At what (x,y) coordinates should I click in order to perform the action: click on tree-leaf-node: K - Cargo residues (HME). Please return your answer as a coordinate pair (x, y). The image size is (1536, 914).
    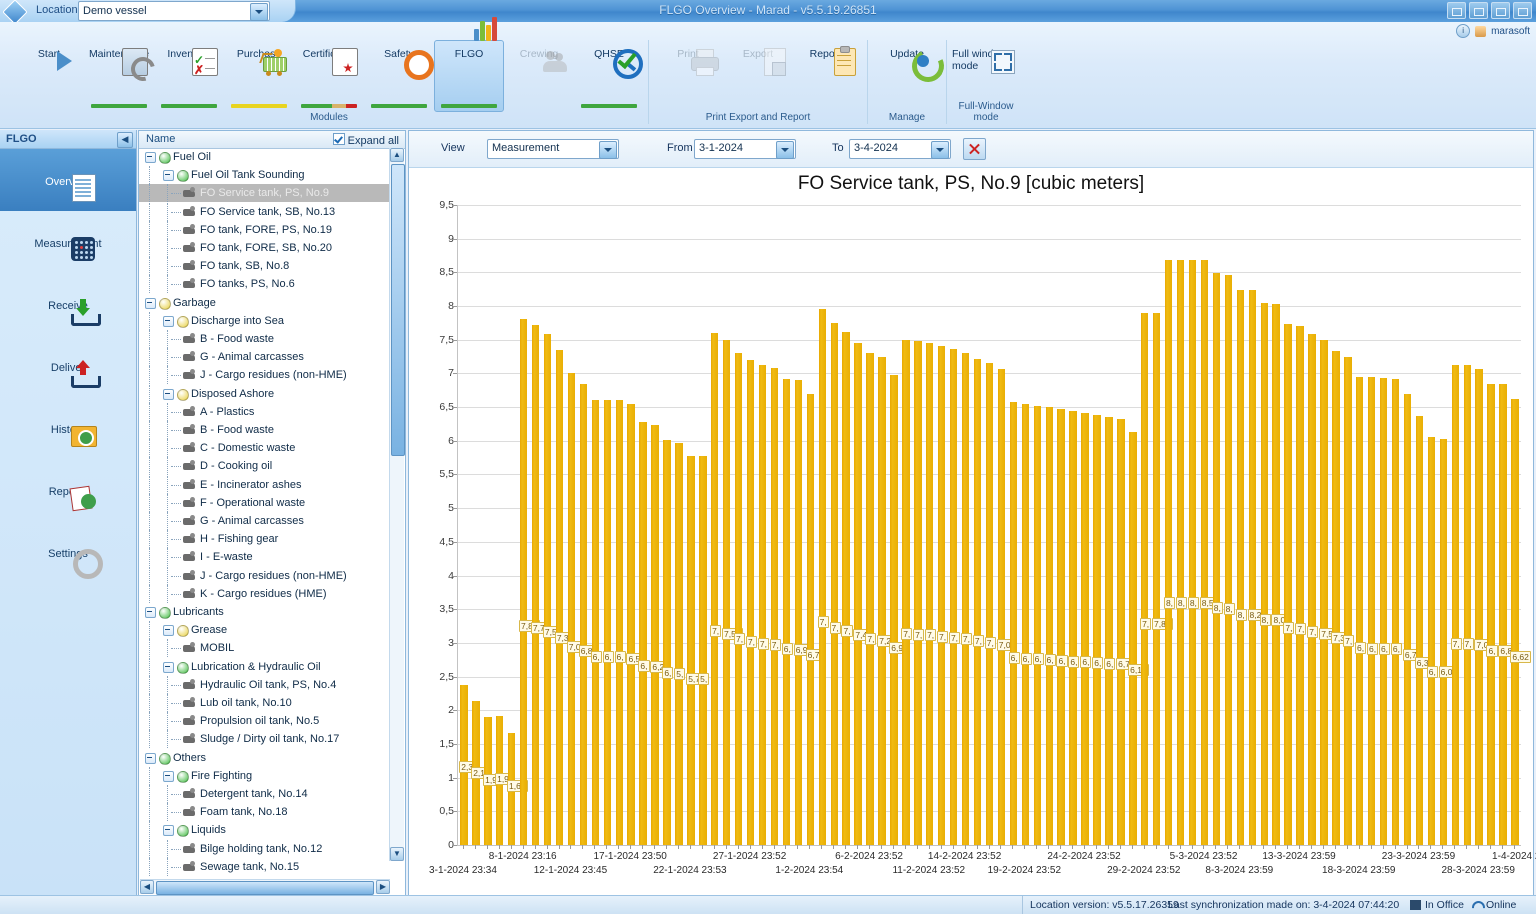
    Looking at the image, I should click on (265, 593).